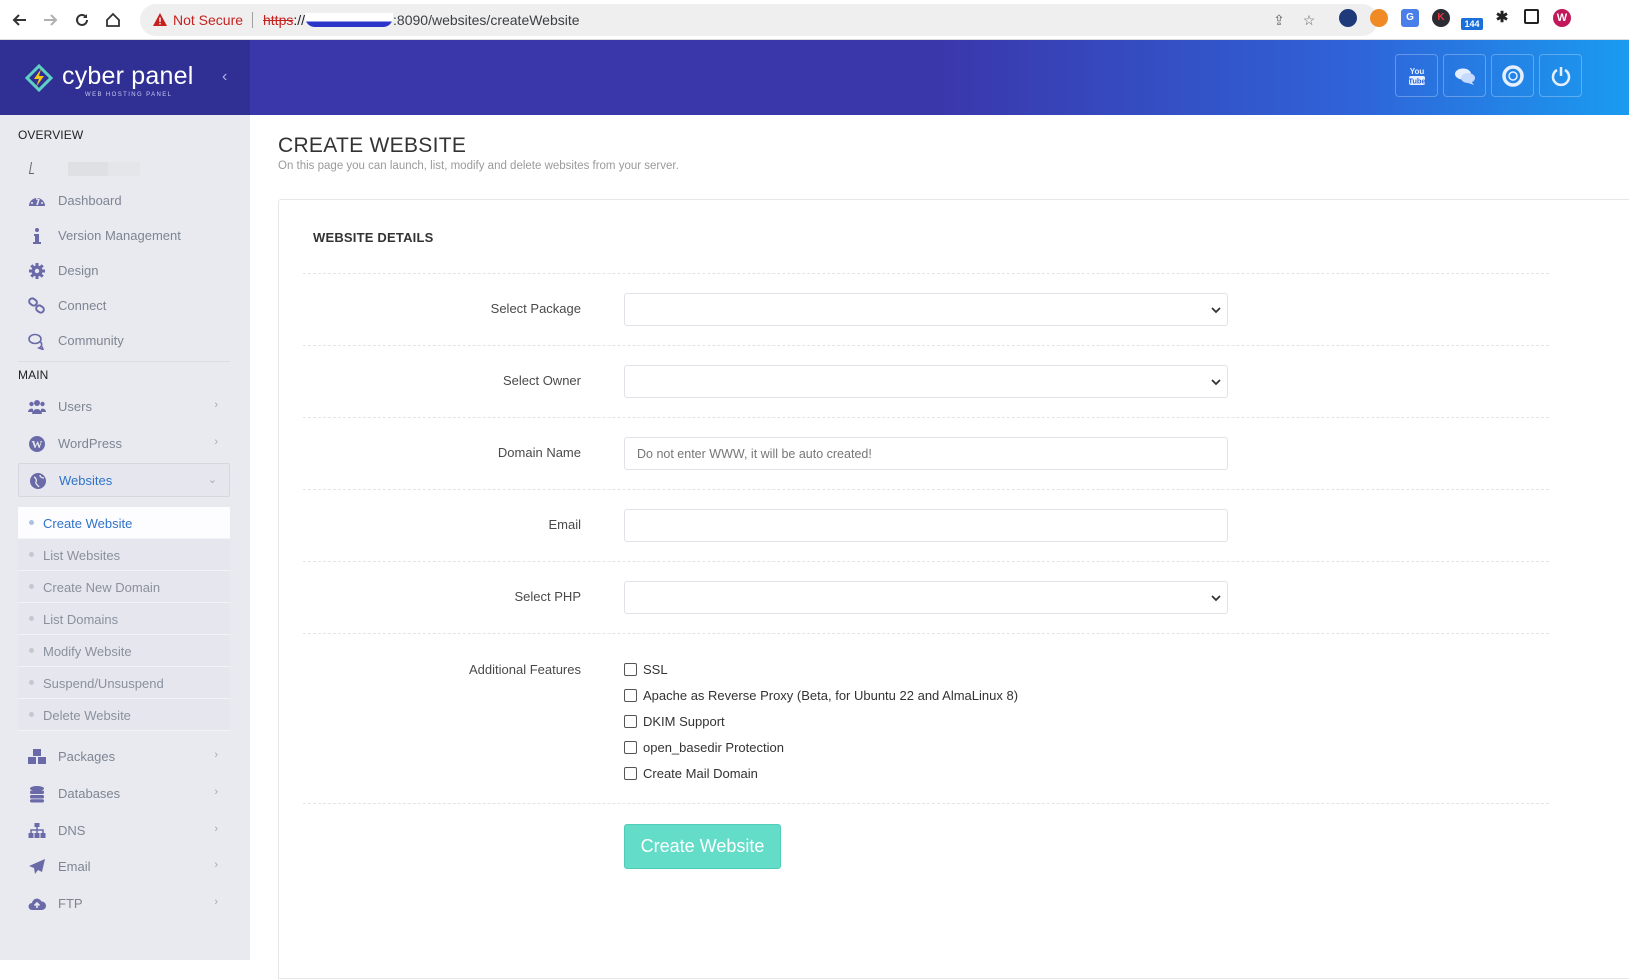 The height and width of the screenshot is (979, 1629). I want to click on profile-avatar: W, so click(1562, 18).